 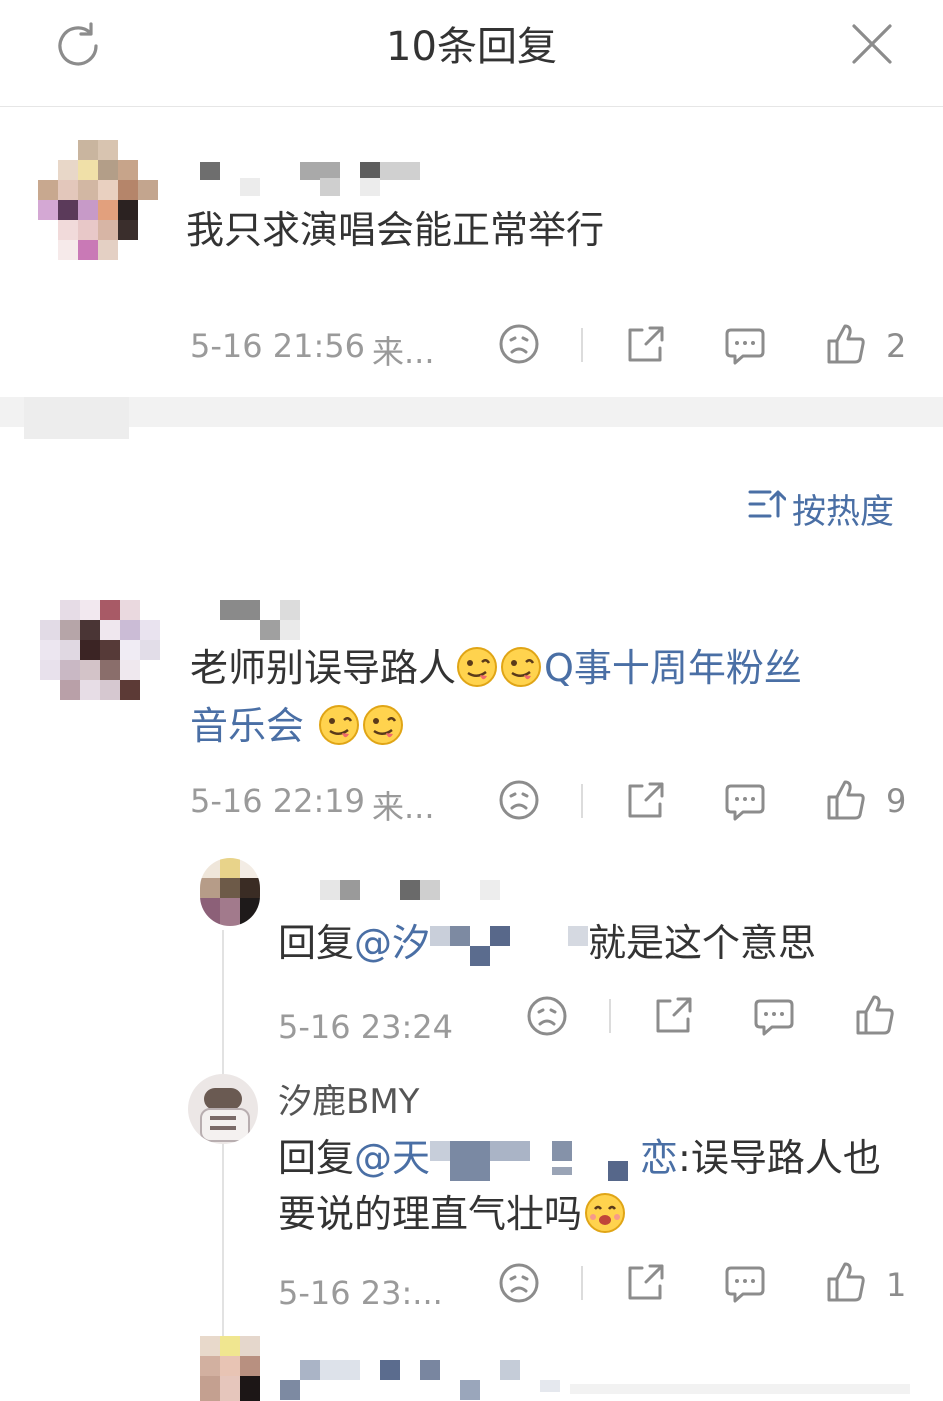 I want to click on reply-text-line2: 要说的理直气壮吗, so click(x=453, y=1214).